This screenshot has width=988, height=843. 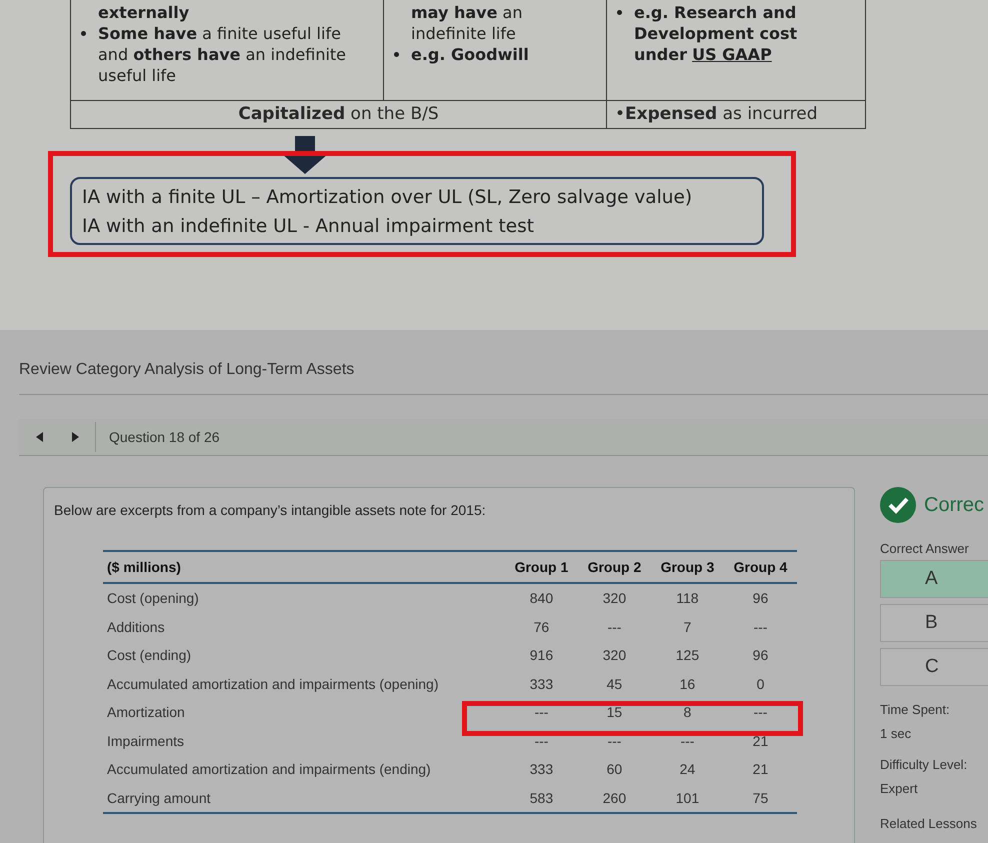 What do you see at coordinates (934, 623) in the screenshot?
I see `answer-option: B` at bounding box center [934, 623].